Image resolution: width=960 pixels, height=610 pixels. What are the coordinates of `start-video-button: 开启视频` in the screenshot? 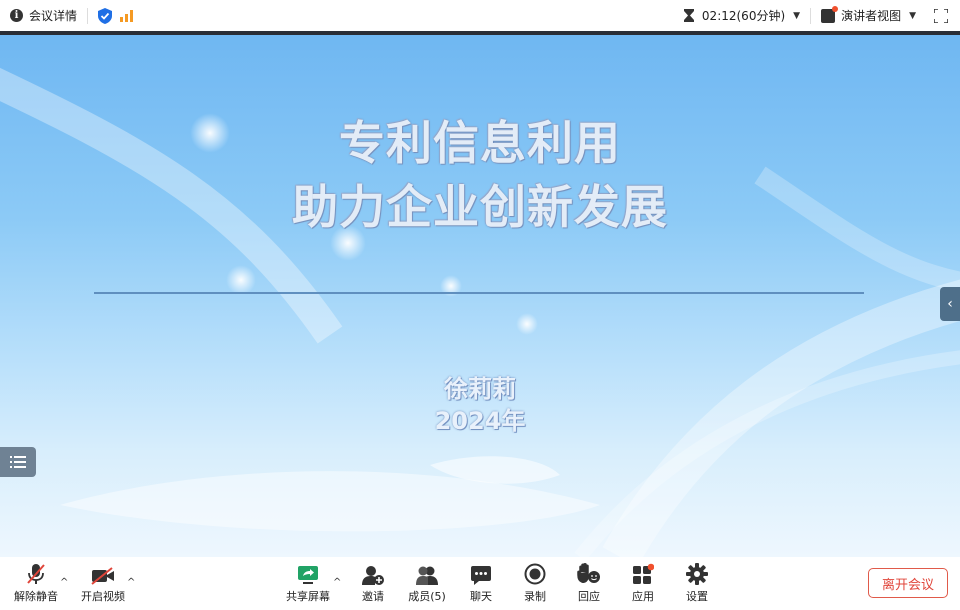 It's located at (103, 583).